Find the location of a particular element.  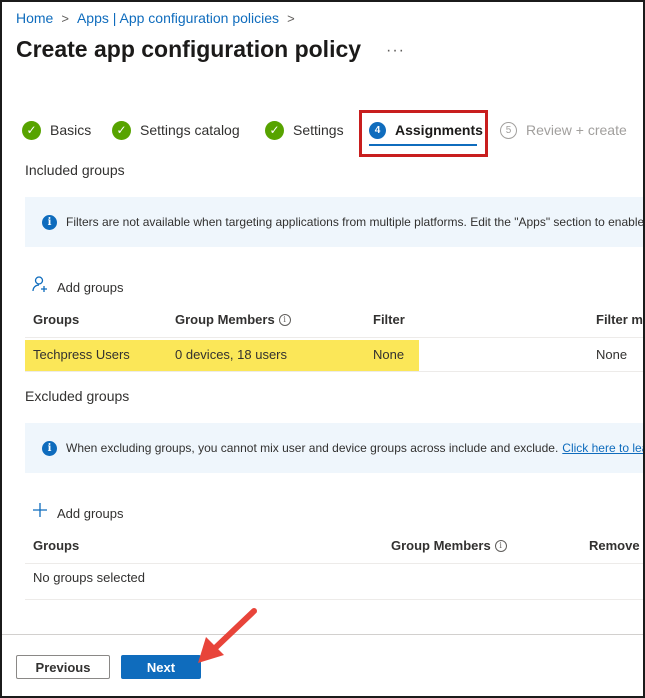

breadcrumb-apps: Apps | App configuration policies is located at coordinates (178, 18).